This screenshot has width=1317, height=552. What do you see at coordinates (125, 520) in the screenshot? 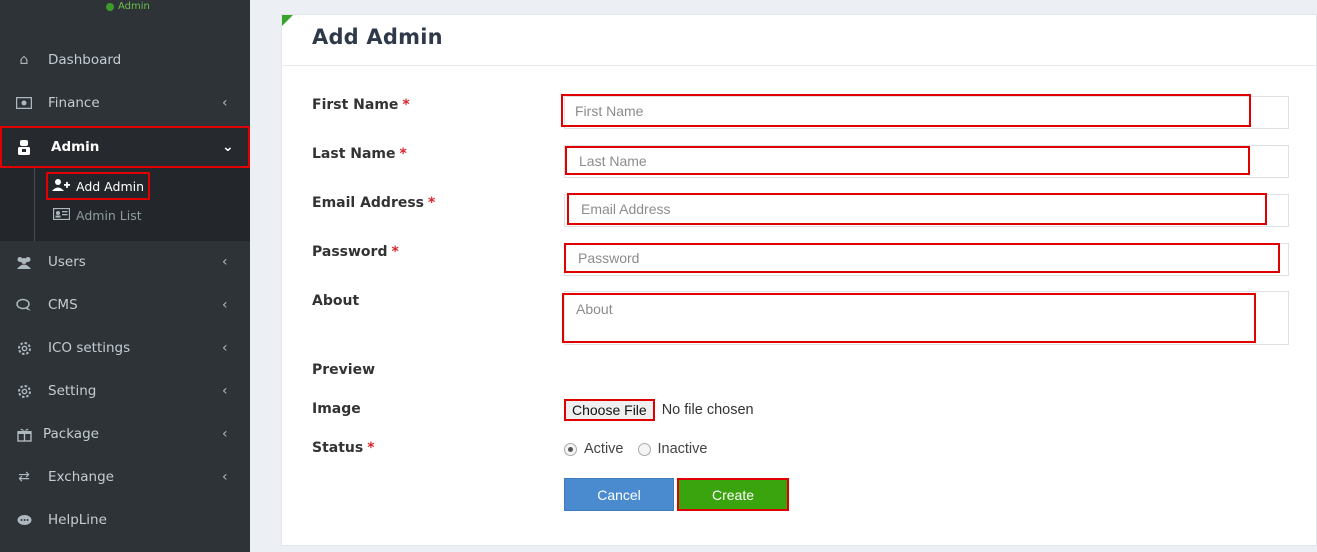
I see `sidebar-item-helpline: HelpLine` at bounding box center [125, 520].